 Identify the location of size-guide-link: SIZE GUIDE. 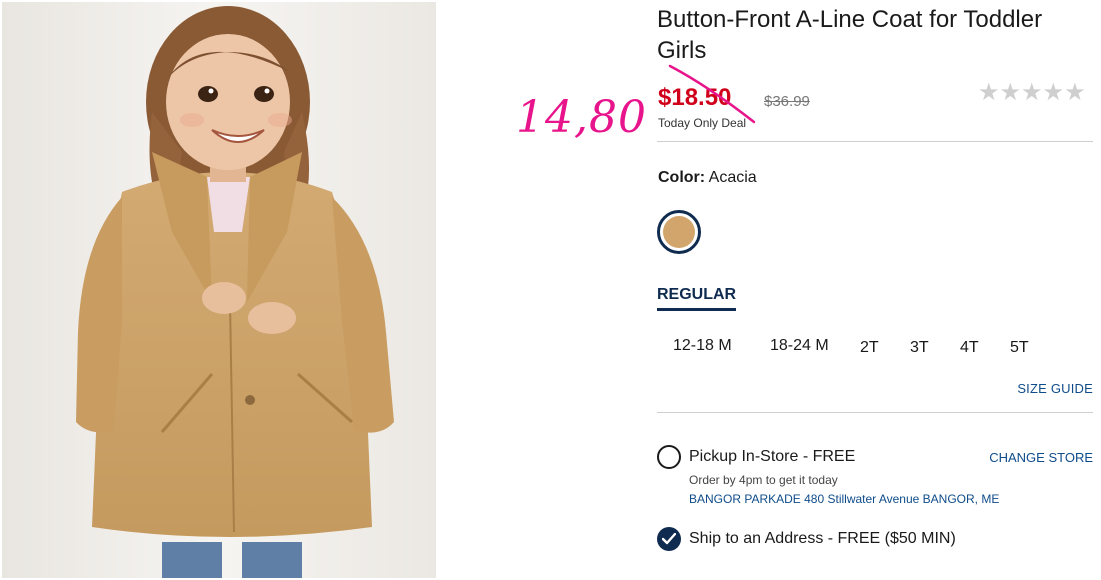
(1055, 388).